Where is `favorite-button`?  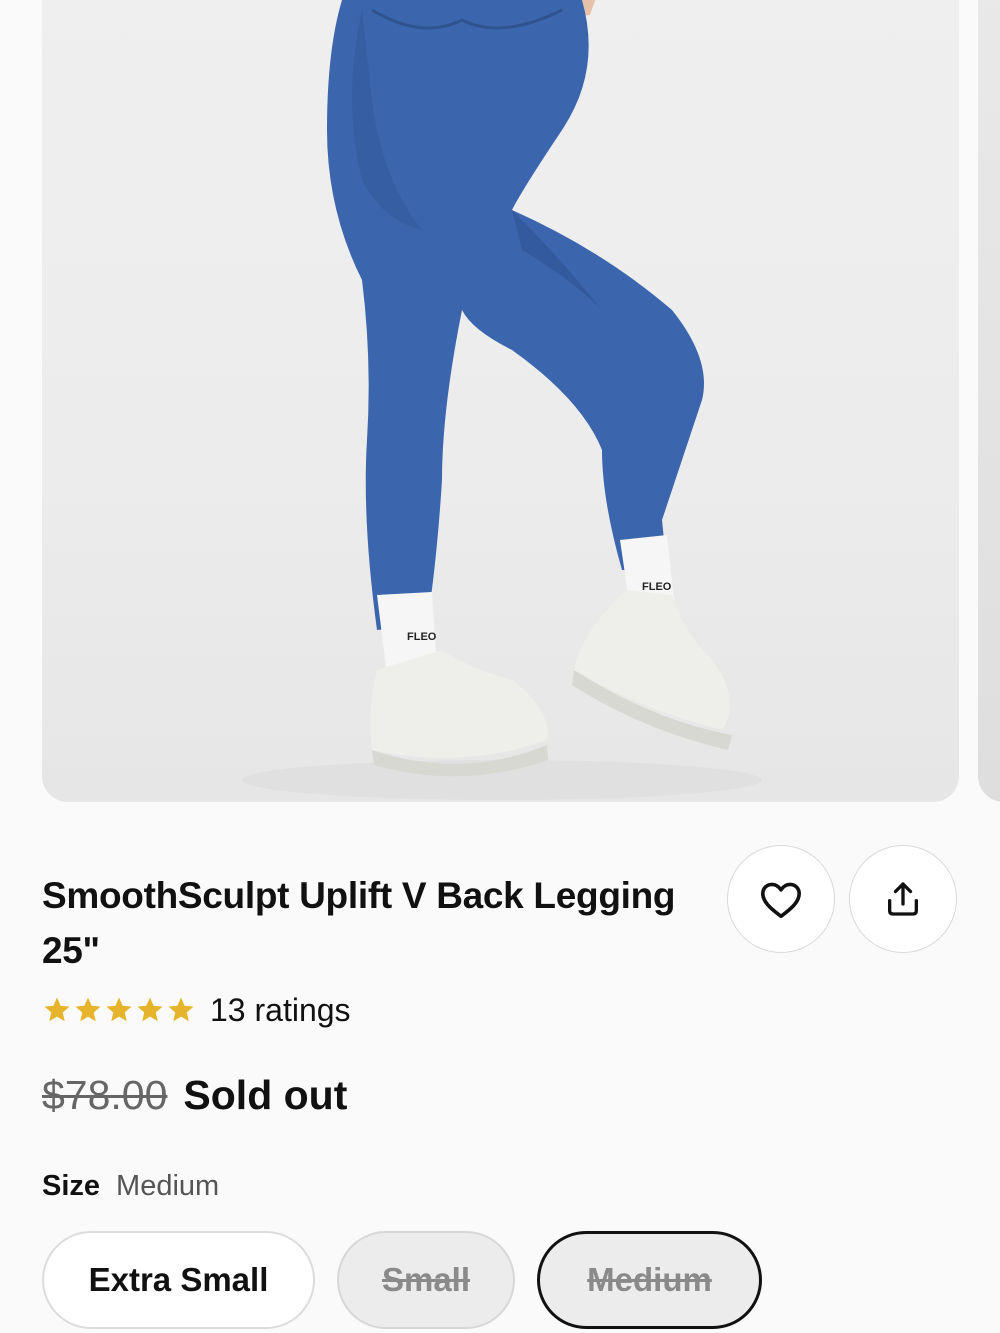
favorite-button is located at coordinates (781, 899).